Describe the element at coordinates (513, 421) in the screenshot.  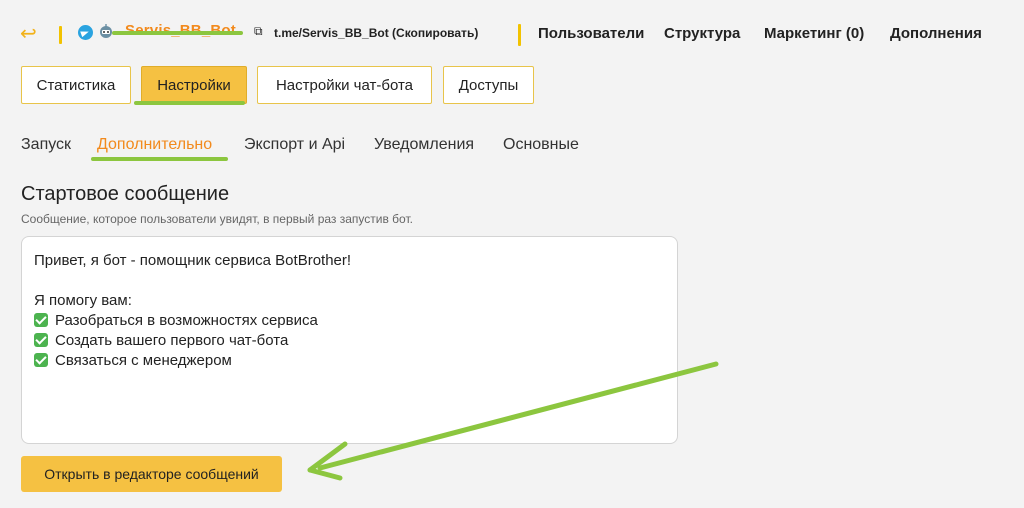
I see `annotation-arrow` at that location.